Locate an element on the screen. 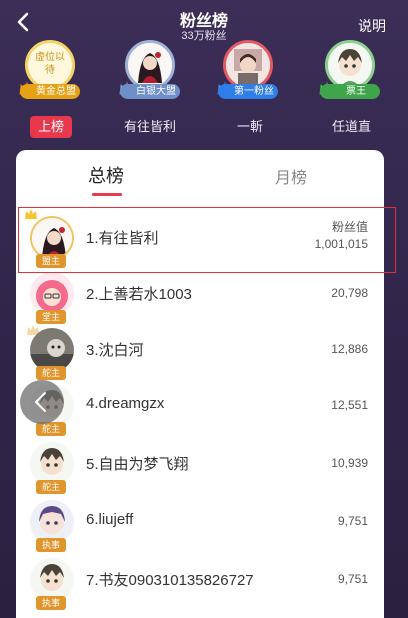  tab-on-list: 上榜 is located at coordinates (51, 127).